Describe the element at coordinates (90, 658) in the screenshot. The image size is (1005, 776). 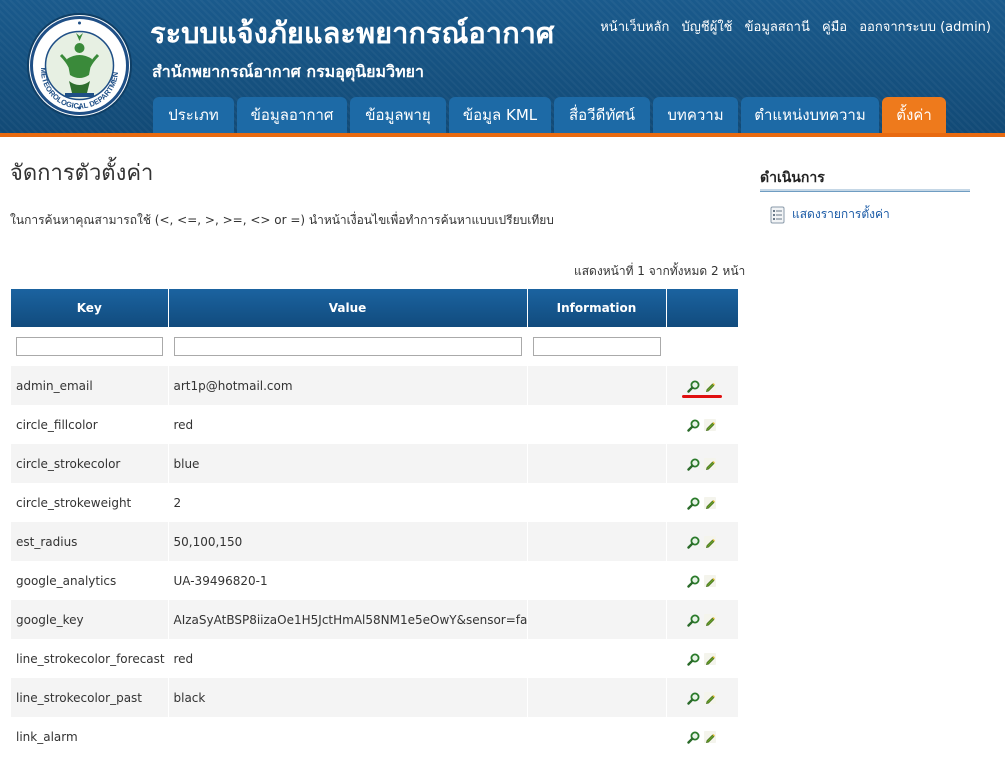
I see `cell-key: line_strokecolor_forecast` at that location.